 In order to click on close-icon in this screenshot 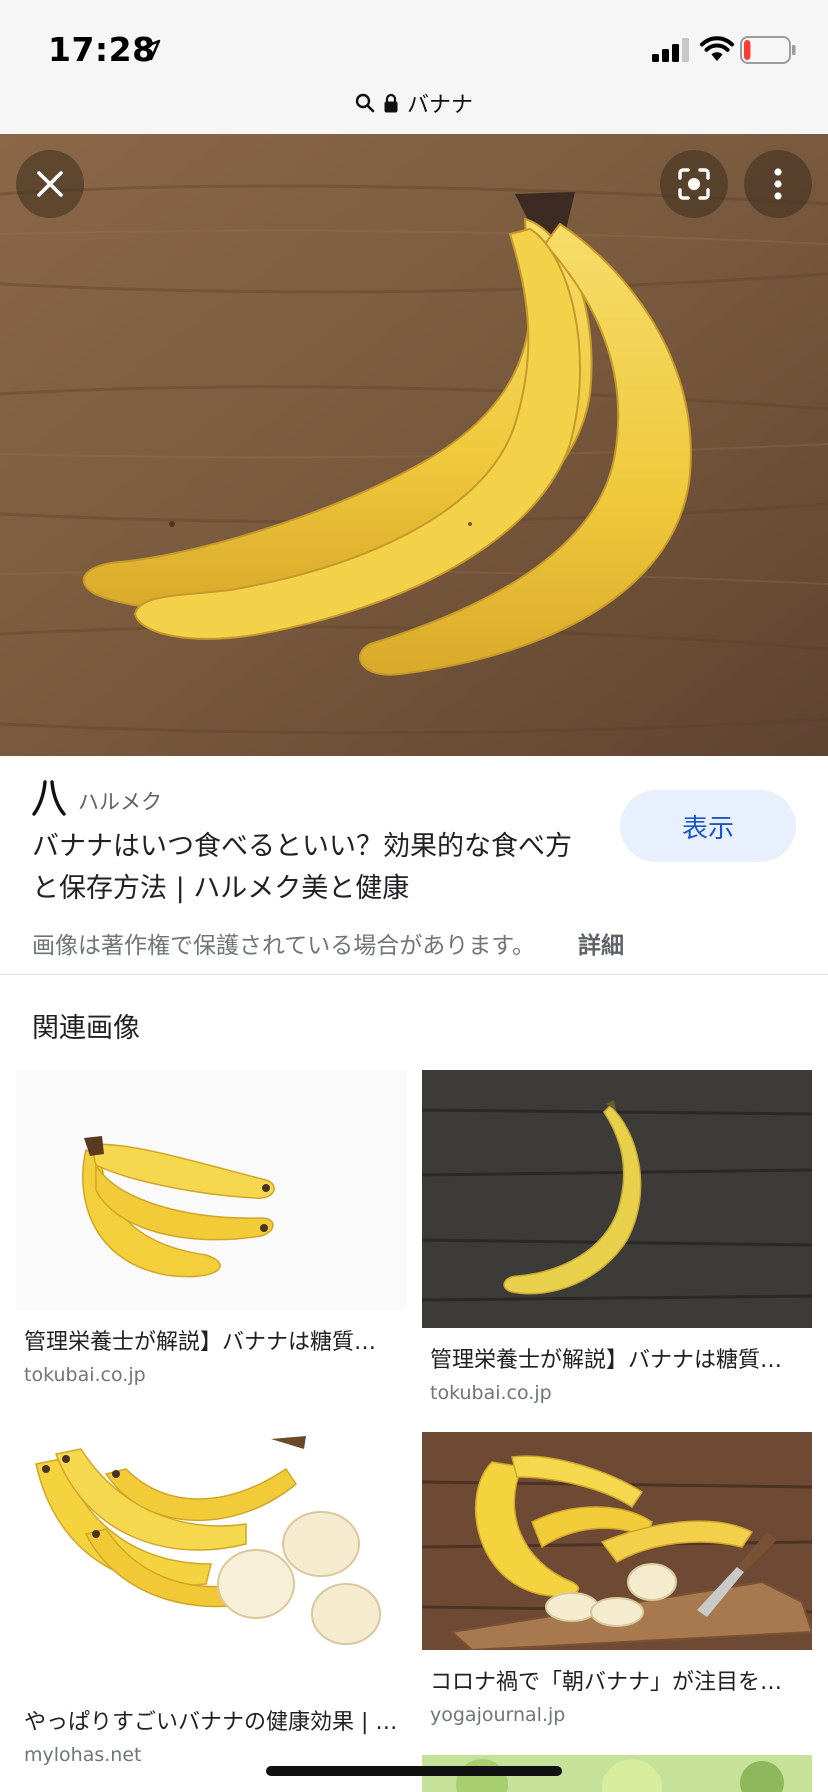, I will do `click(50, 184)`.